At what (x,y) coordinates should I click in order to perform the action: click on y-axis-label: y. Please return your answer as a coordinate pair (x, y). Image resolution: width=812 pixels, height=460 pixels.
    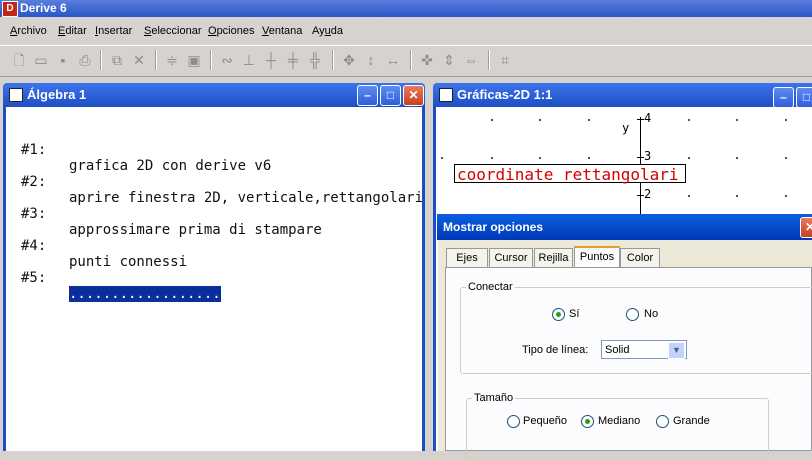
    Looking at the image, I should click on (626, 128).